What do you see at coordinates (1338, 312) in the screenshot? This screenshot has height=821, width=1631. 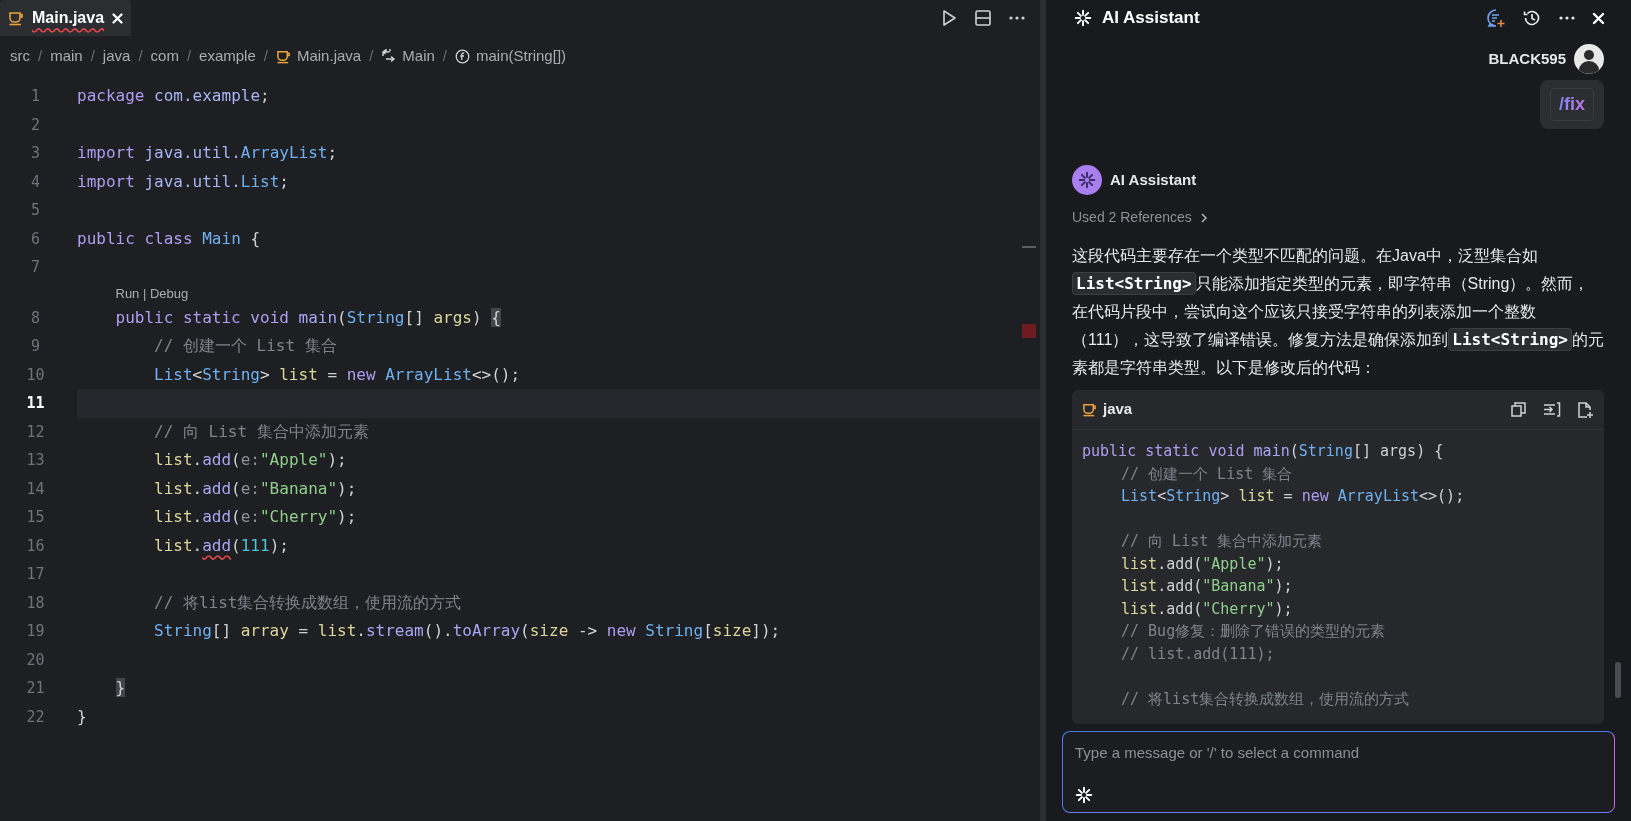 I see `answer-paragraph: 这段代码主要存在一个类型不匹配的问题。在Java中，泛型集合如 List<String> 只能添加指定类型的元素，即字符串（String）。然而，在代码片段中，尝试向这个应该只接受字符串的列表添加一个整数（111），这导致了编译错误。修复方法是确保添加到 List<String> 的元素都是字符串类型。以下是修改后的代码：` at bounding box center [1338, 312].